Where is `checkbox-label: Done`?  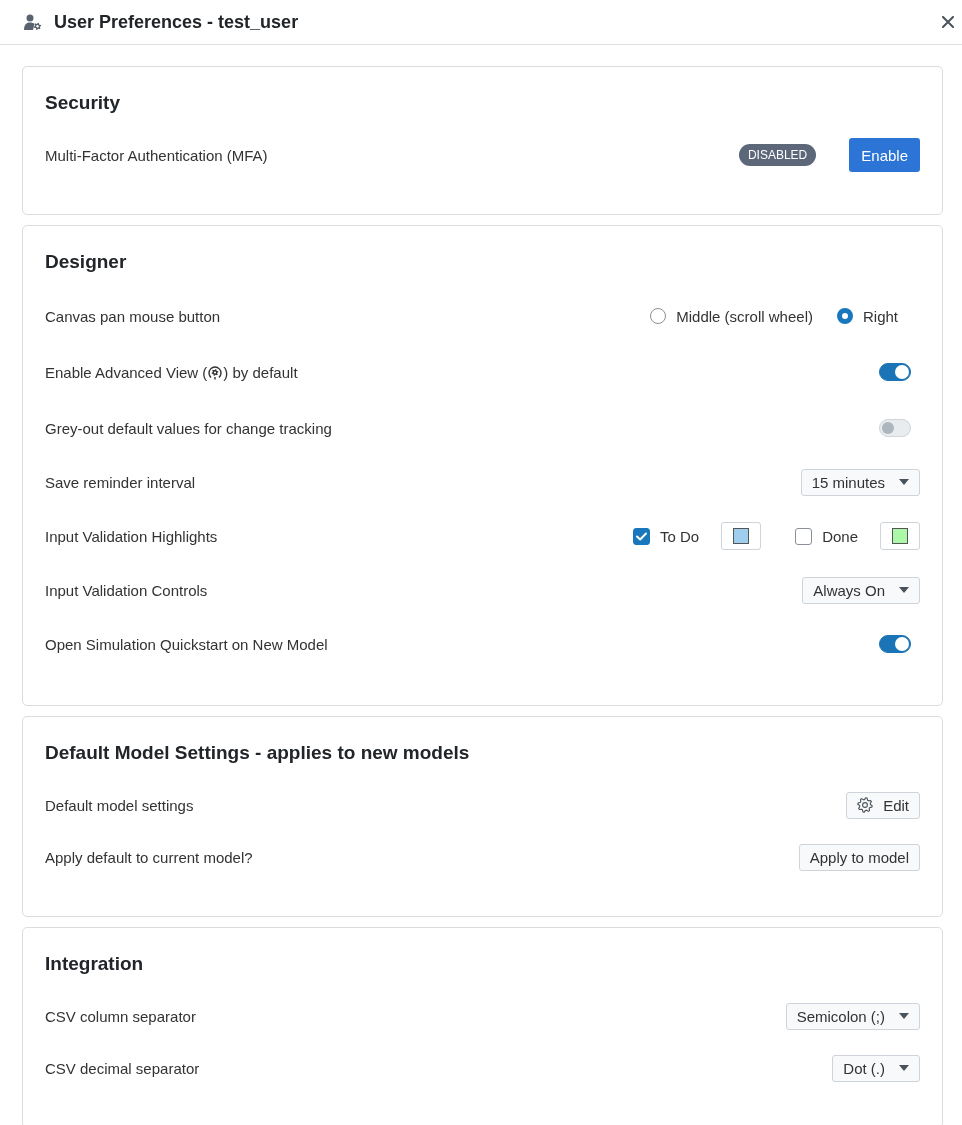
checkbox-label: Done is located at coordinates (840, 536).